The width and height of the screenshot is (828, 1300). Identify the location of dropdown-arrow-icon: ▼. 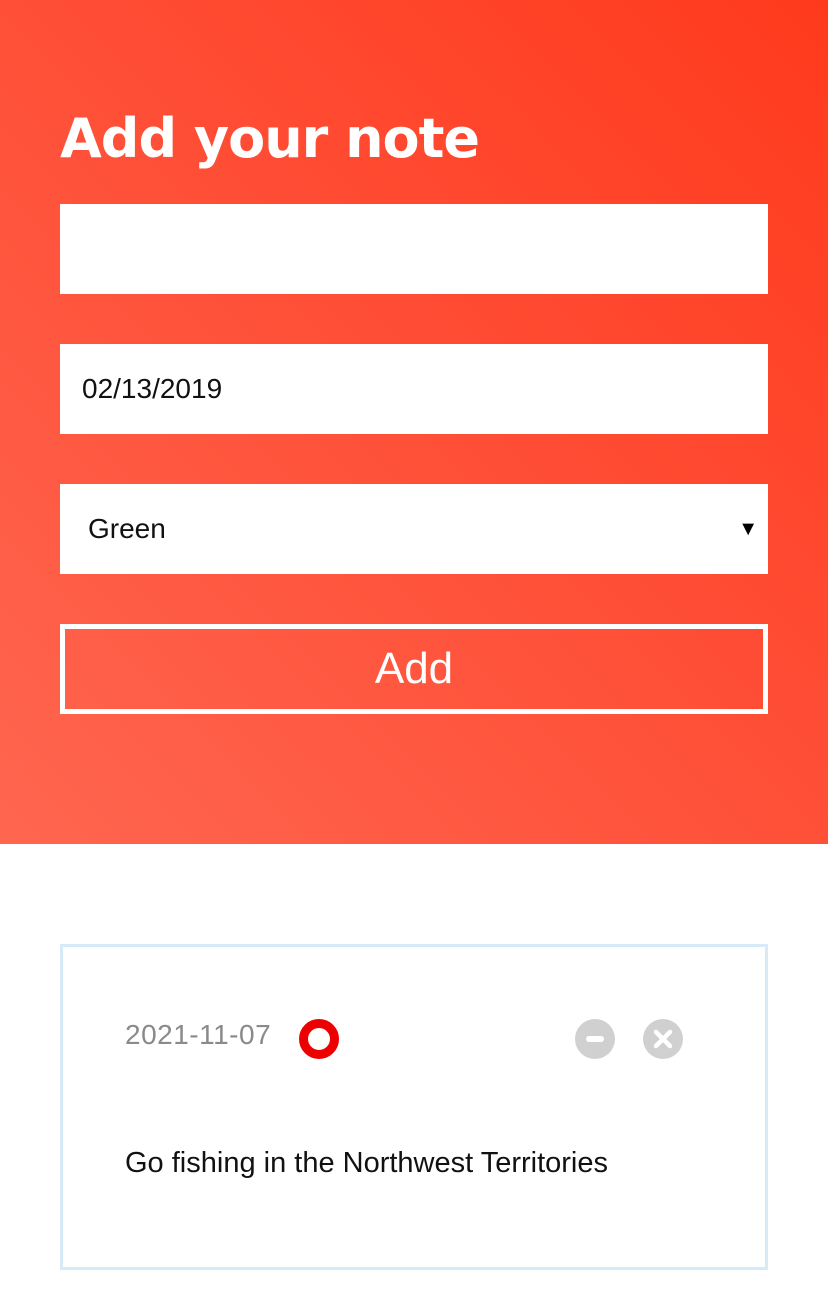
(748, 528).